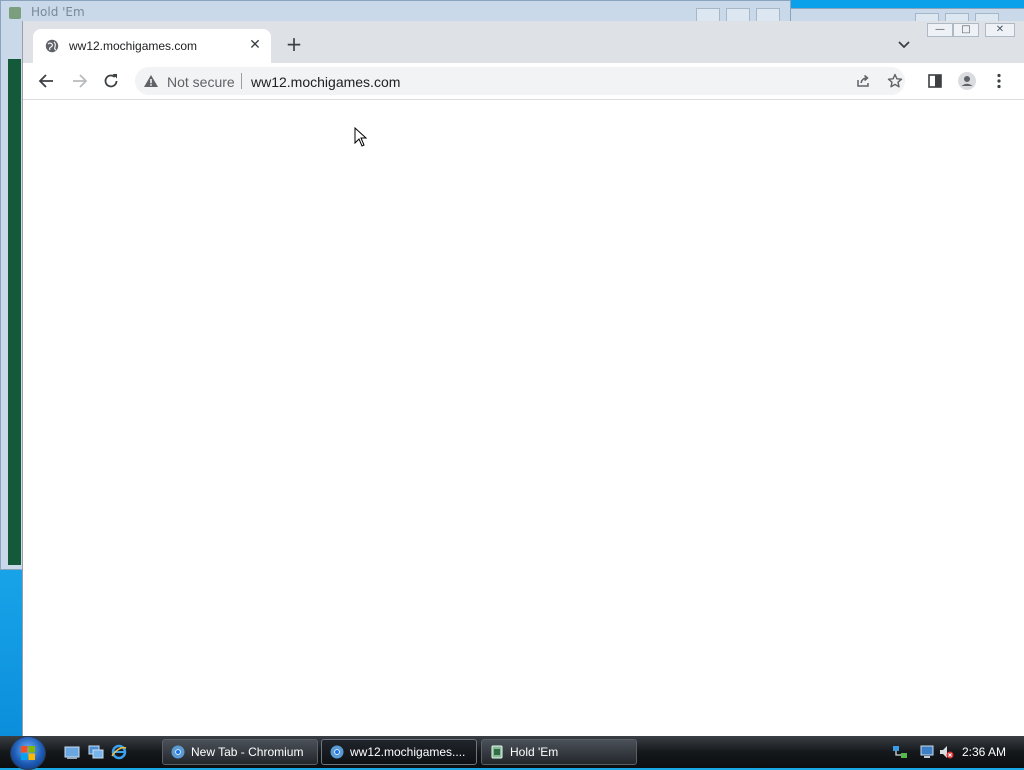 This screenshot has height=770, width=1024. Describe the element at coordinates (255, 45) in the screenshot. I see `close-tab-icon: ✕` at that location.